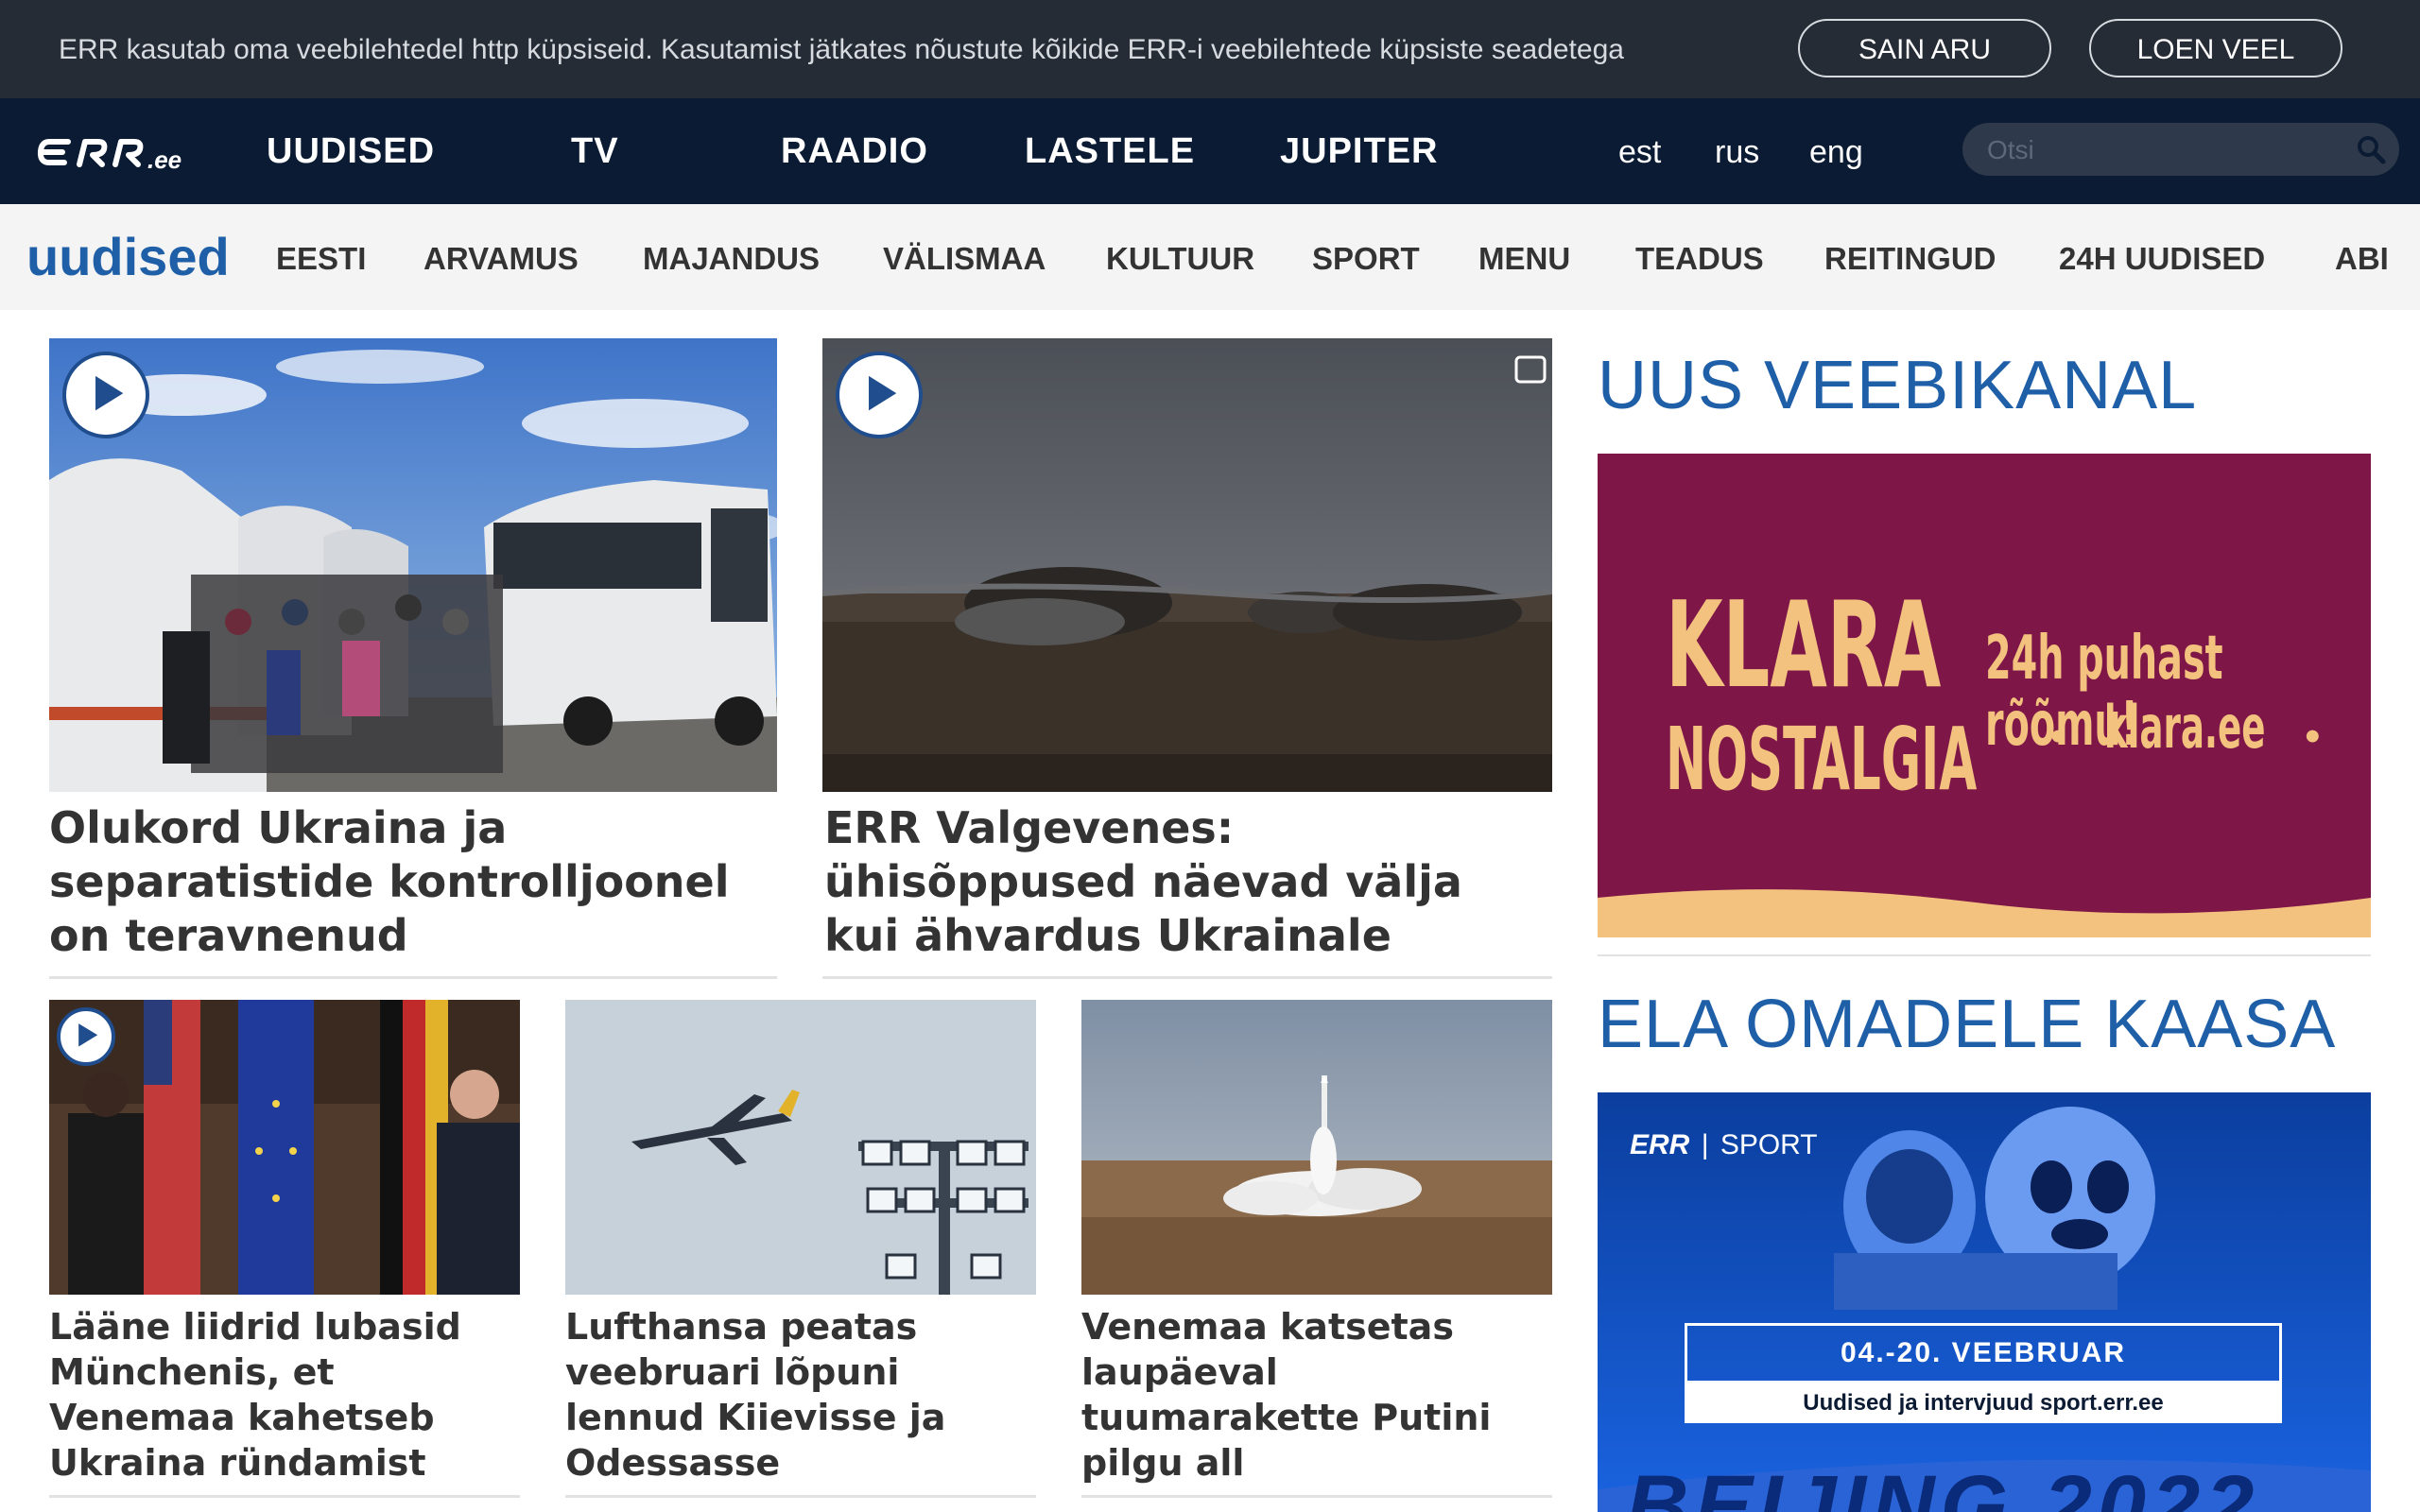  What do you see at coordinates (1180, 259) in the screenshot?
I see `subnav-item-kultuur: KULTUUR` at bounding box center [1180, 259].